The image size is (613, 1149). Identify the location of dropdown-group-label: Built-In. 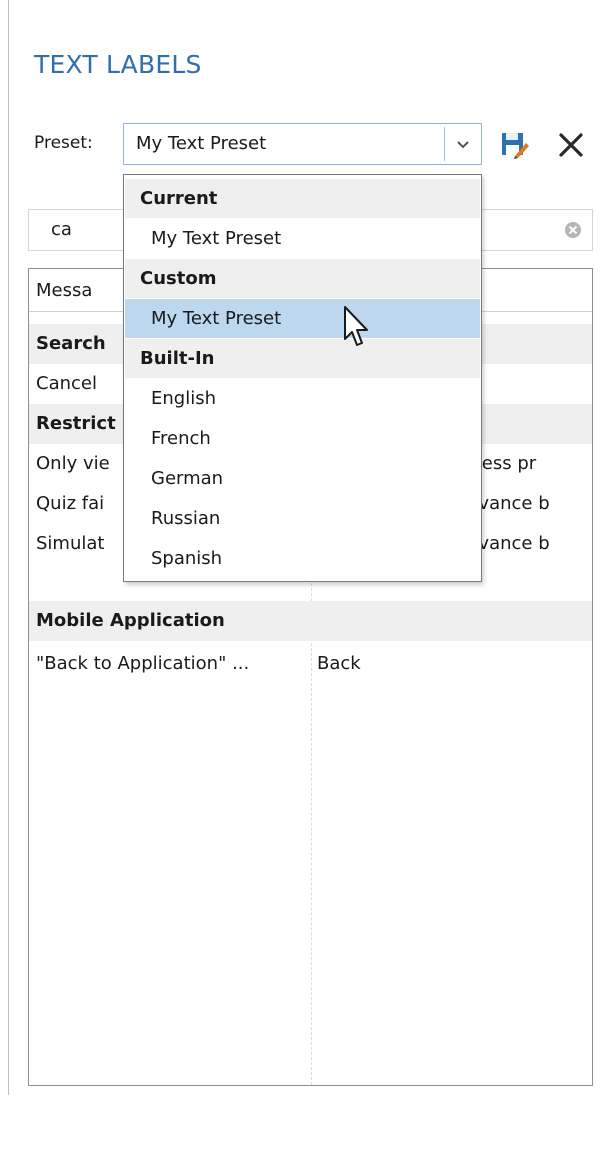
(177, 358).